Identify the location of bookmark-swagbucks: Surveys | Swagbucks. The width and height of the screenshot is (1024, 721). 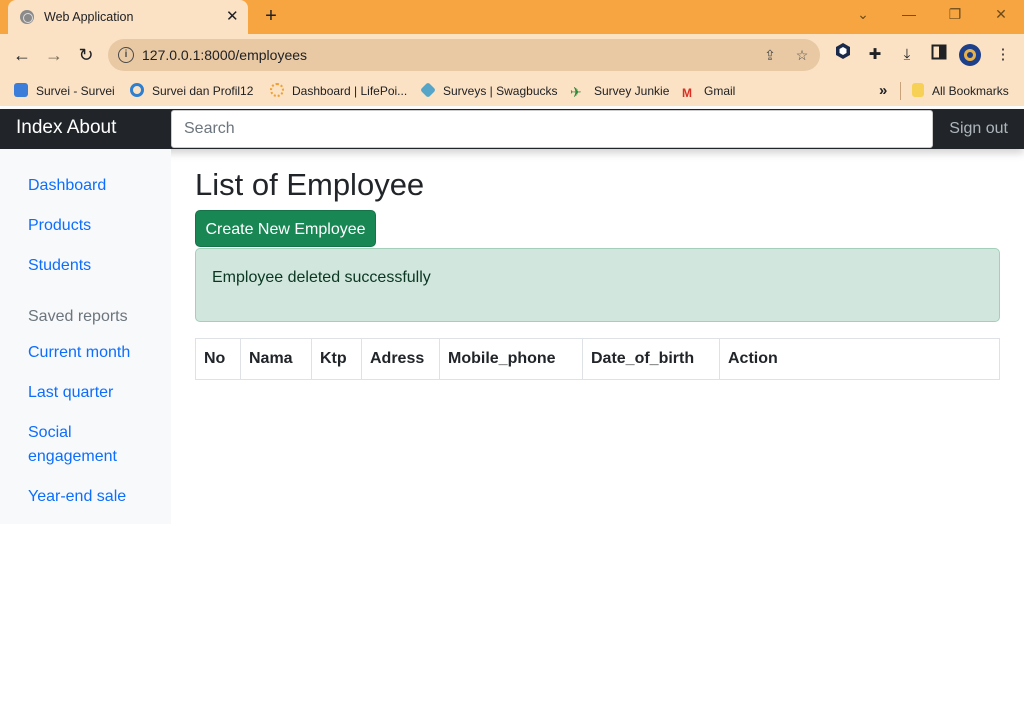
(489, 91).